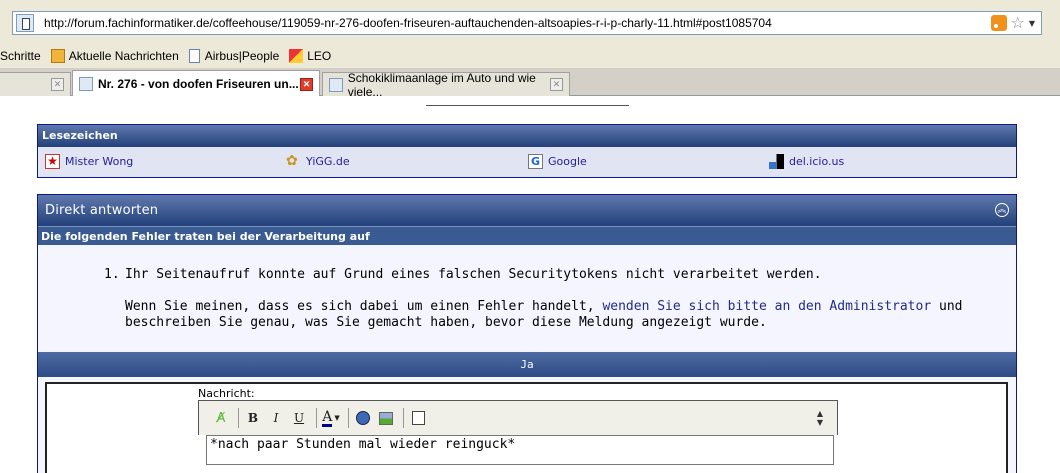 This screenshot has height=473, width=1060. I want to click on page-icon, so click(194, 56).